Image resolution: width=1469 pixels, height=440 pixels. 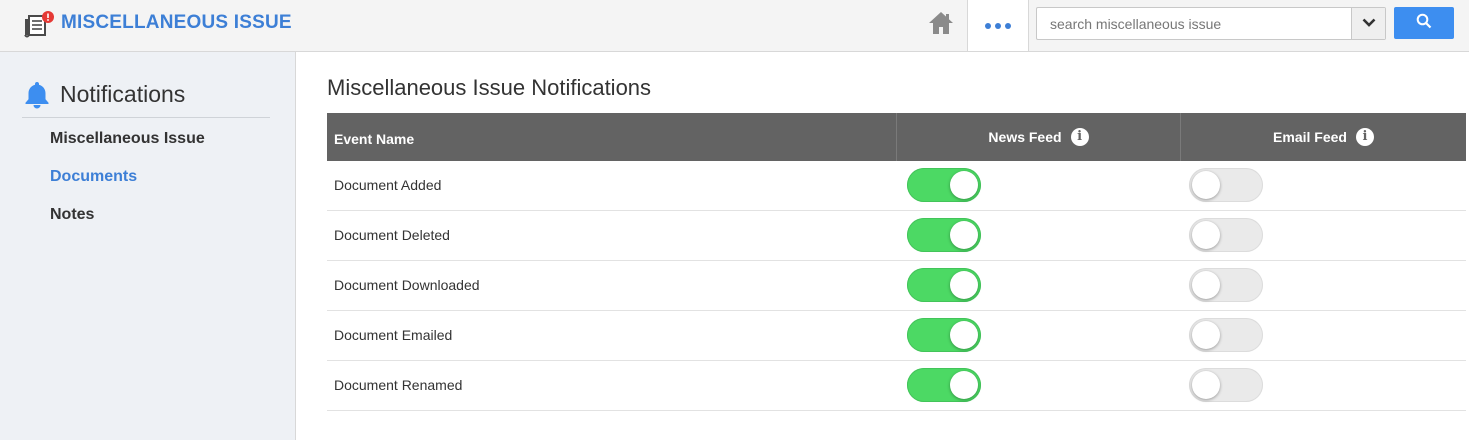 What do you see at coordinates (37, 97) in the screenshot?
I see `bell-icon` at bounding box center [37, 97].